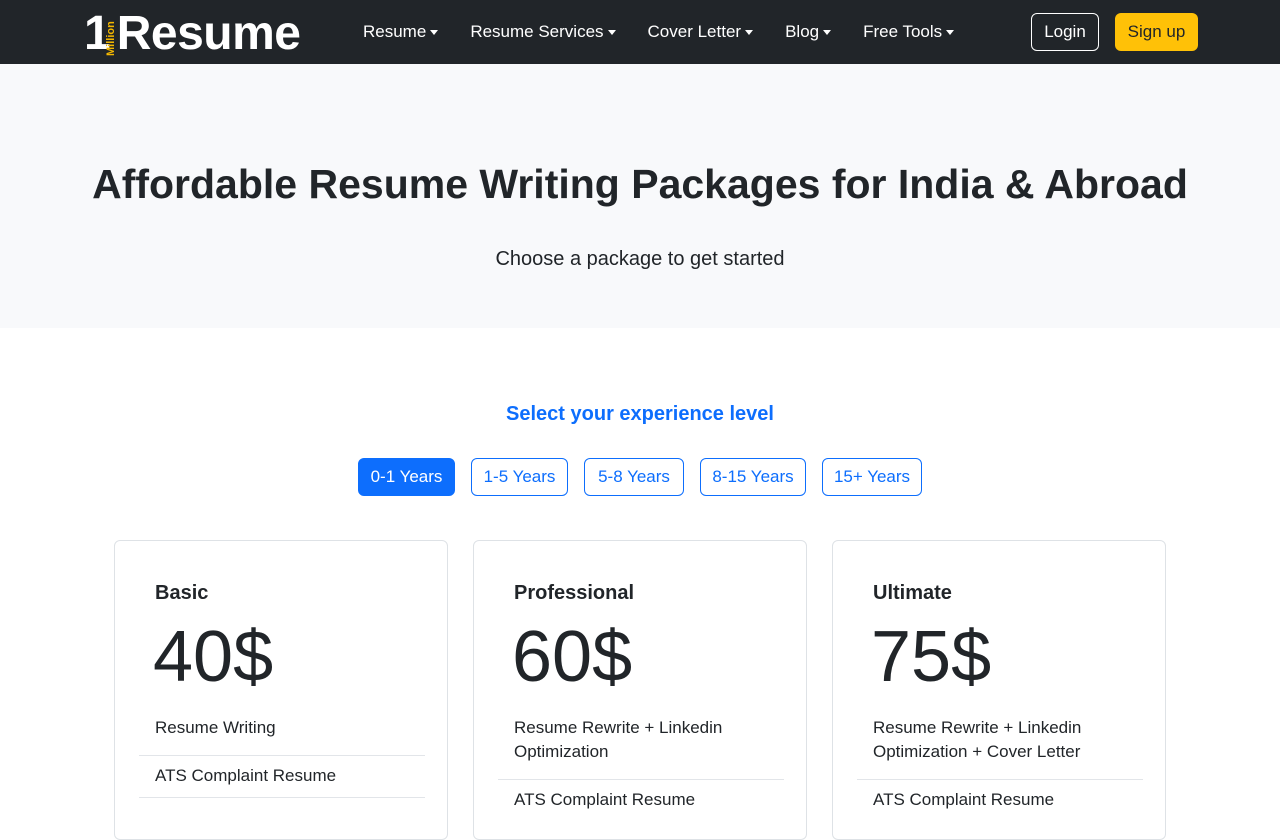  What do you see at coordinates (640, 259) in the screenshot?
I see `page-subtitle: Choose a package to get started` at bounding box center [640, 259].